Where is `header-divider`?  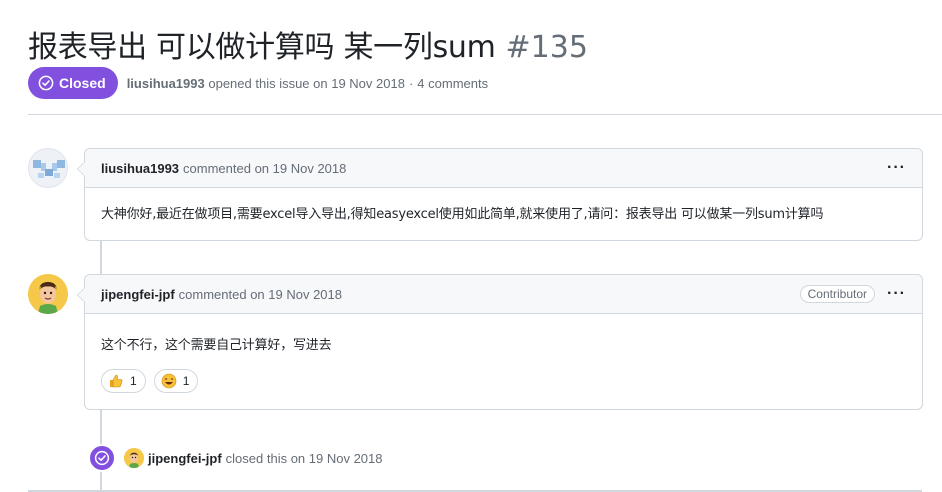 header-divider is located at coordinates (485, 114).